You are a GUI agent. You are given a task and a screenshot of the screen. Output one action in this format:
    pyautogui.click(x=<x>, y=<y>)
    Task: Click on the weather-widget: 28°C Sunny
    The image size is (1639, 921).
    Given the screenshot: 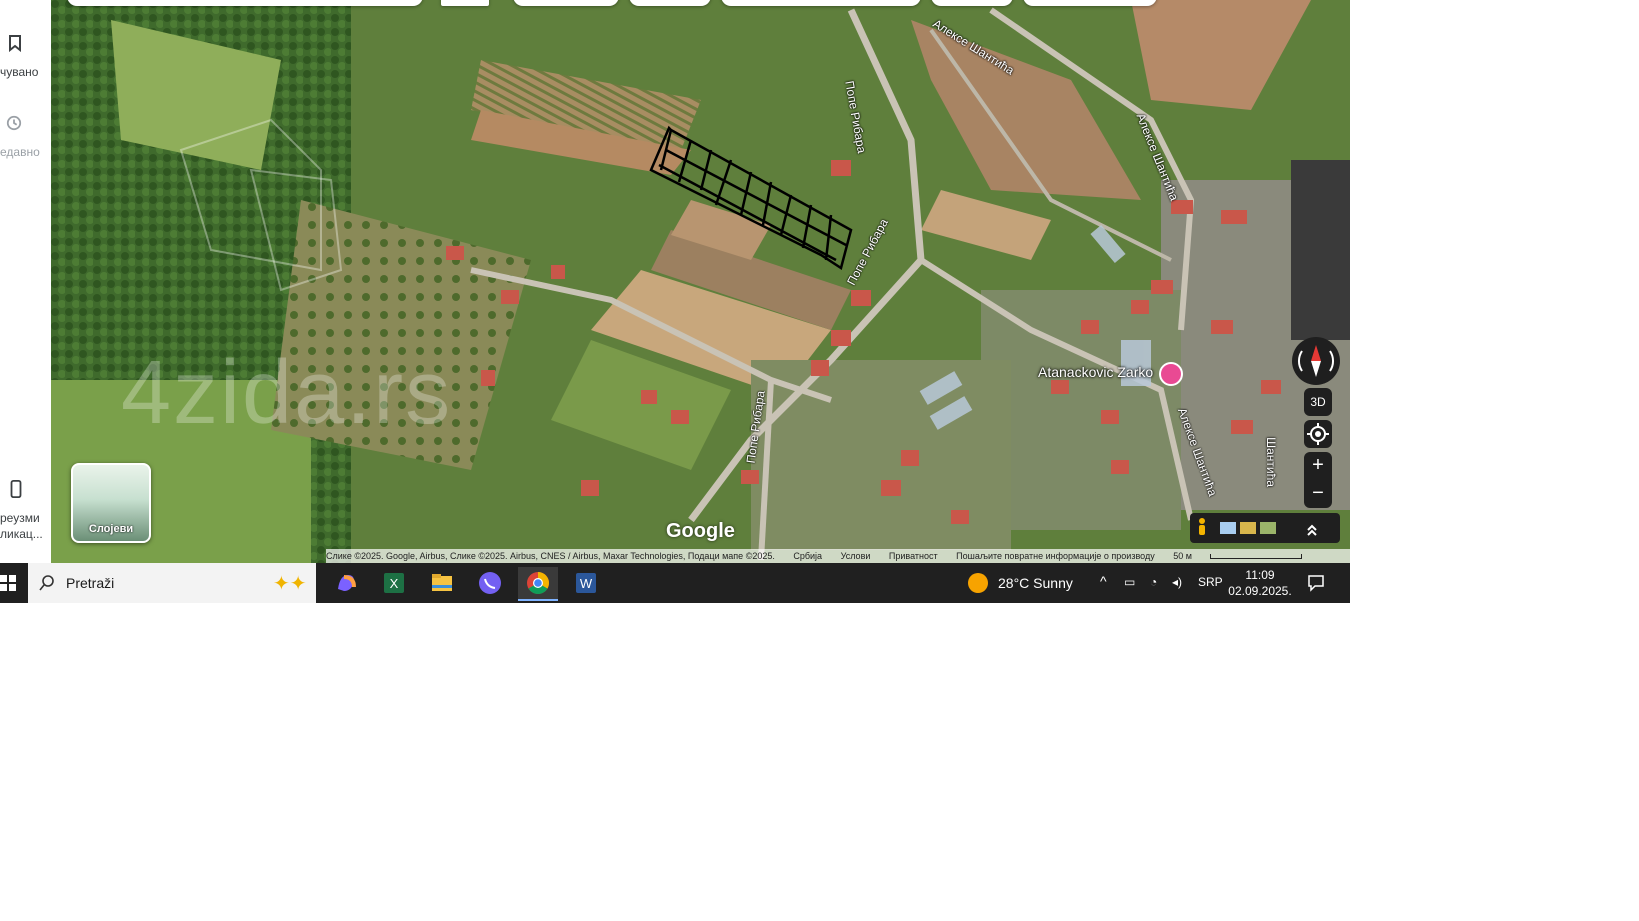 What is the action you would take?
    pyautogui.click(x=1038, y=583)
    